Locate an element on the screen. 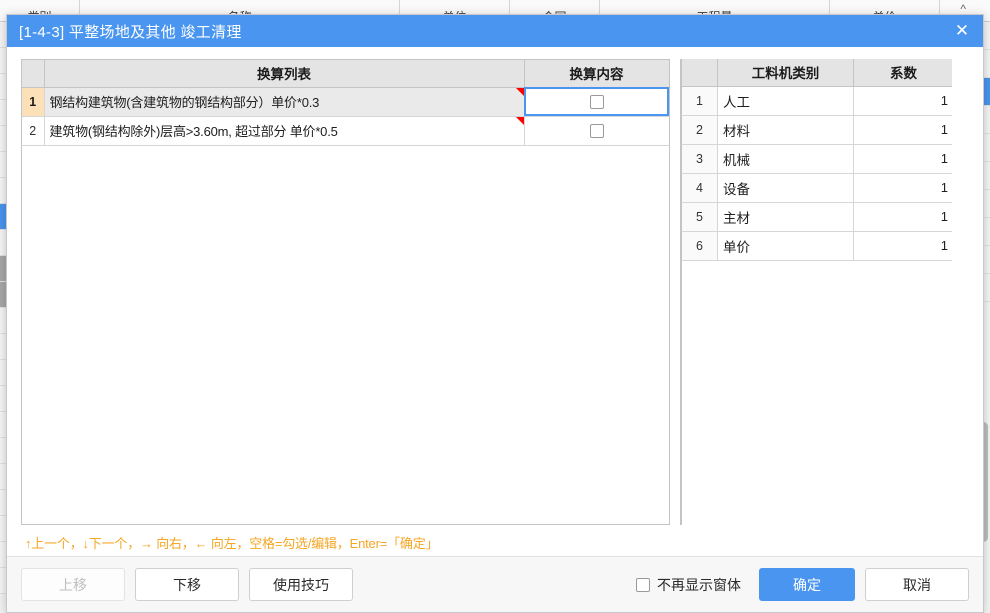  category-table: 工料机类别 系数 1 人工 1 2 材料 1 3 机械 1 4 设备 1 5 主材 1 6 单价 1 is located at coordinates (816, 160).